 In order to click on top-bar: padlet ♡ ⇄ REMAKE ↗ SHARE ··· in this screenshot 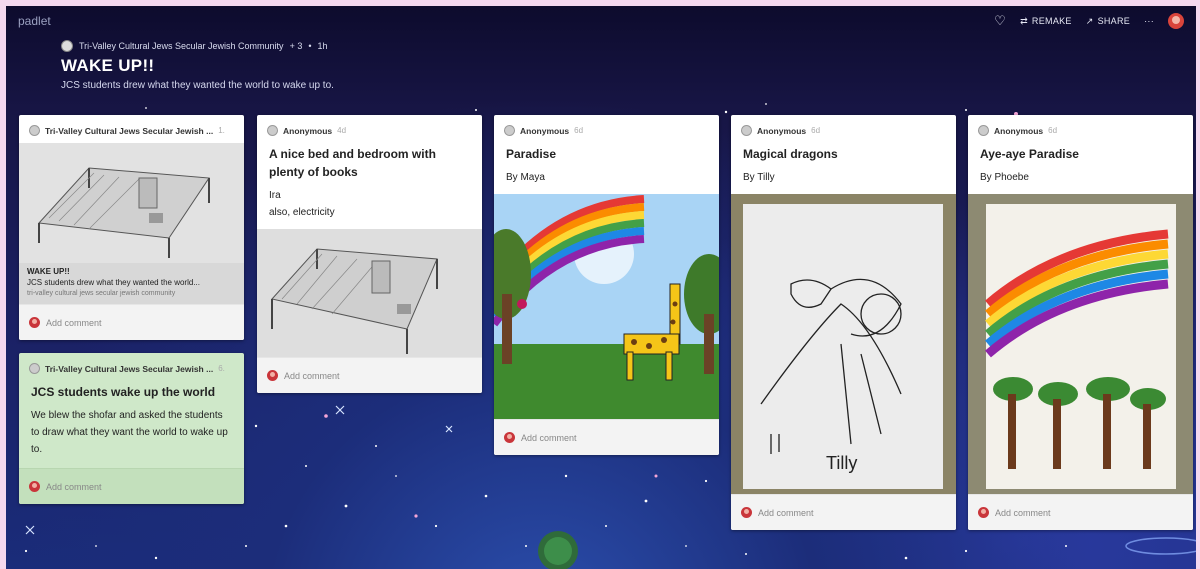, I will do `click(601, 21)`.